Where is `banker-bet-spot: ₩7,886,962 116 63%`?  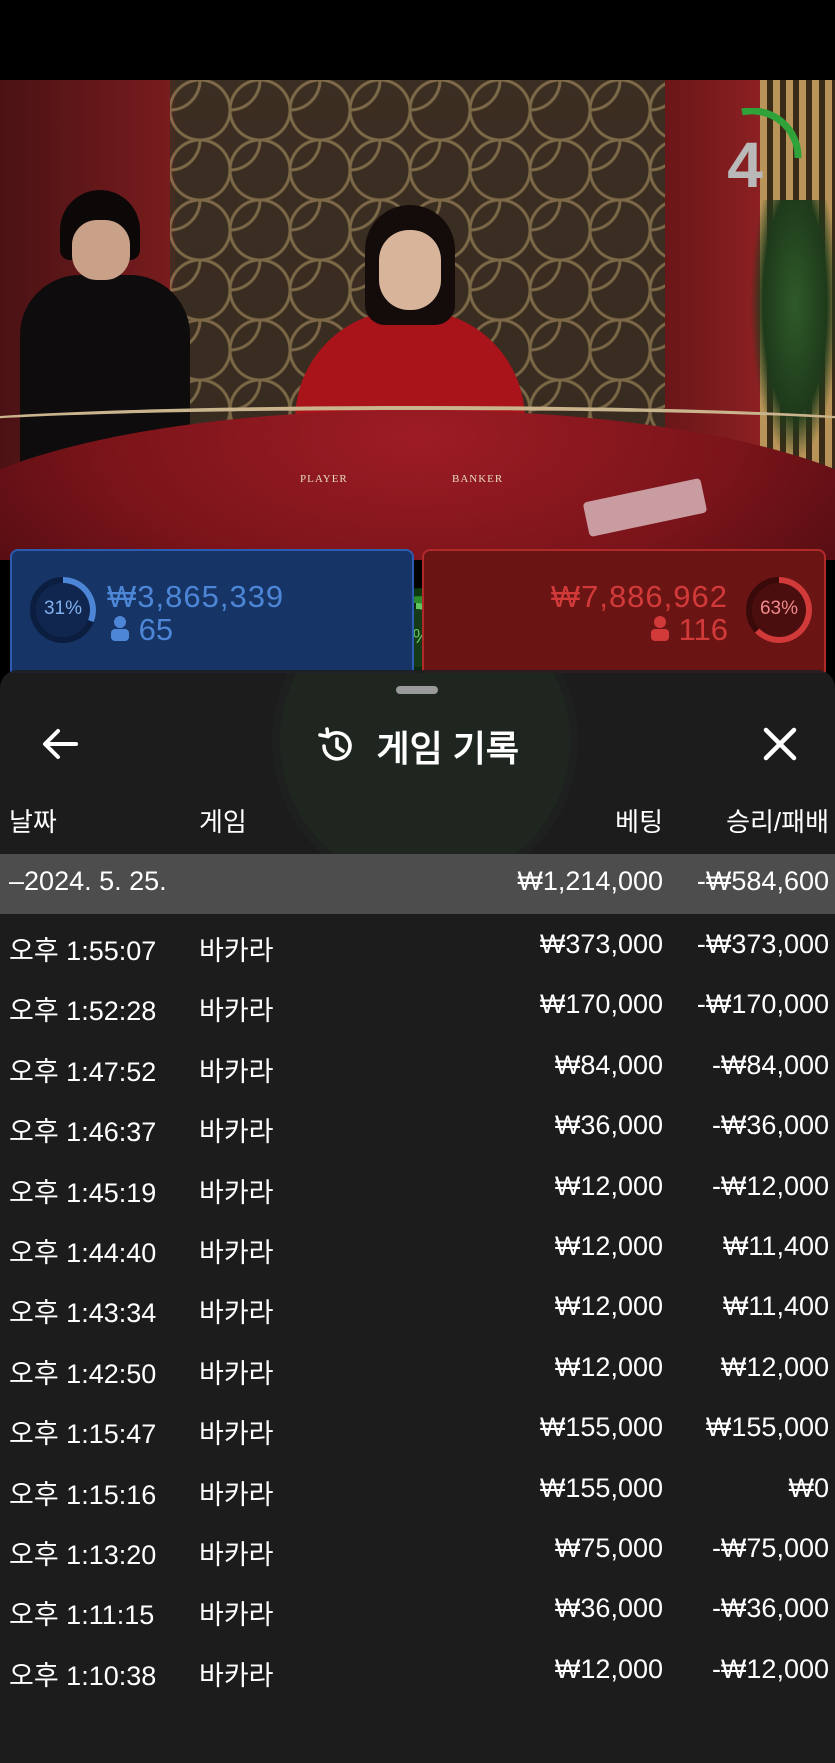 banker-bet-spot: ₩7,886,962 116 63% is located at coordinates (624, 611).